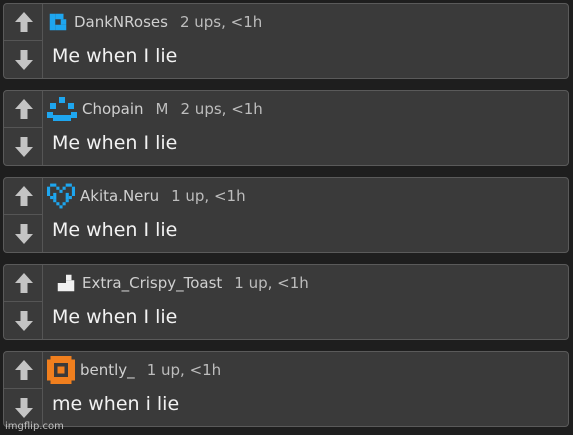 The width and height of the screenshot is (573, 435). What do you see at coordinates (107, 370) in the screenshot?
I see `username-link: bently_` at bounding box center [107, 370].